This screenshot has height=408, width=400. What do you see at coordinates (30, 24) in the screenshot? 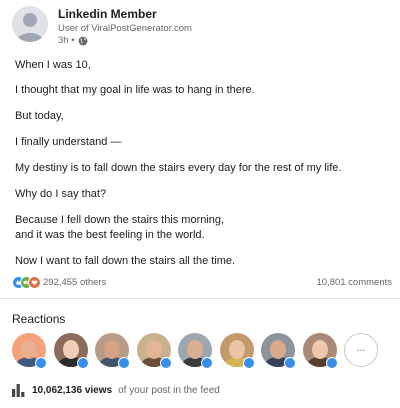
I see `author-avatar` at bounding box center [30, 24].